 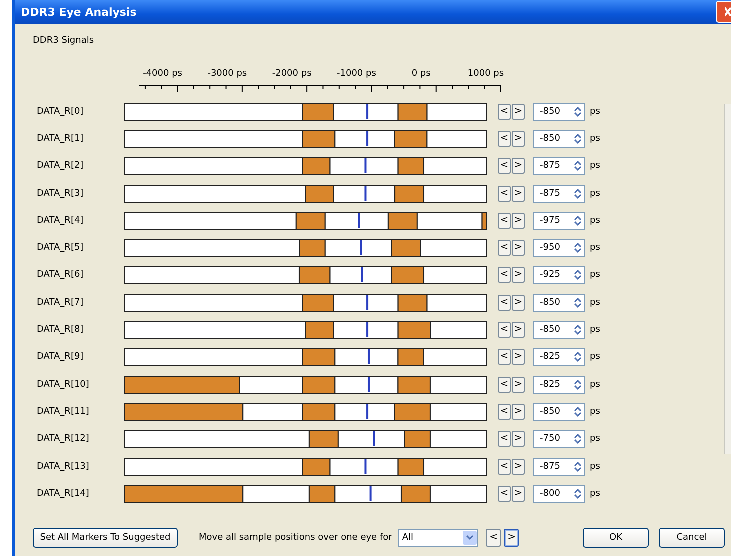 What do you see at coordinates (63, 493) in the screenshot?
I see `signal-name: DATA_R[14]` at bounding box center [63, 493].